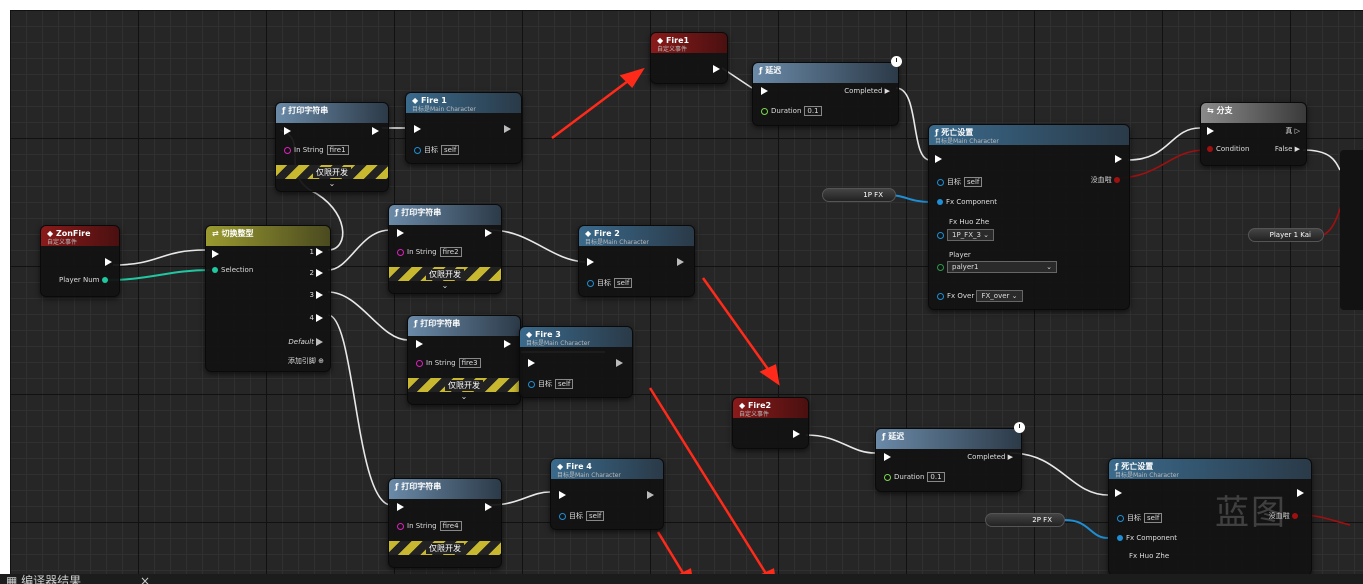 This screenshot has height=584, width=1363. I want to click on fx-over-dropdown: FX_over ⌄, so click(999, 296).